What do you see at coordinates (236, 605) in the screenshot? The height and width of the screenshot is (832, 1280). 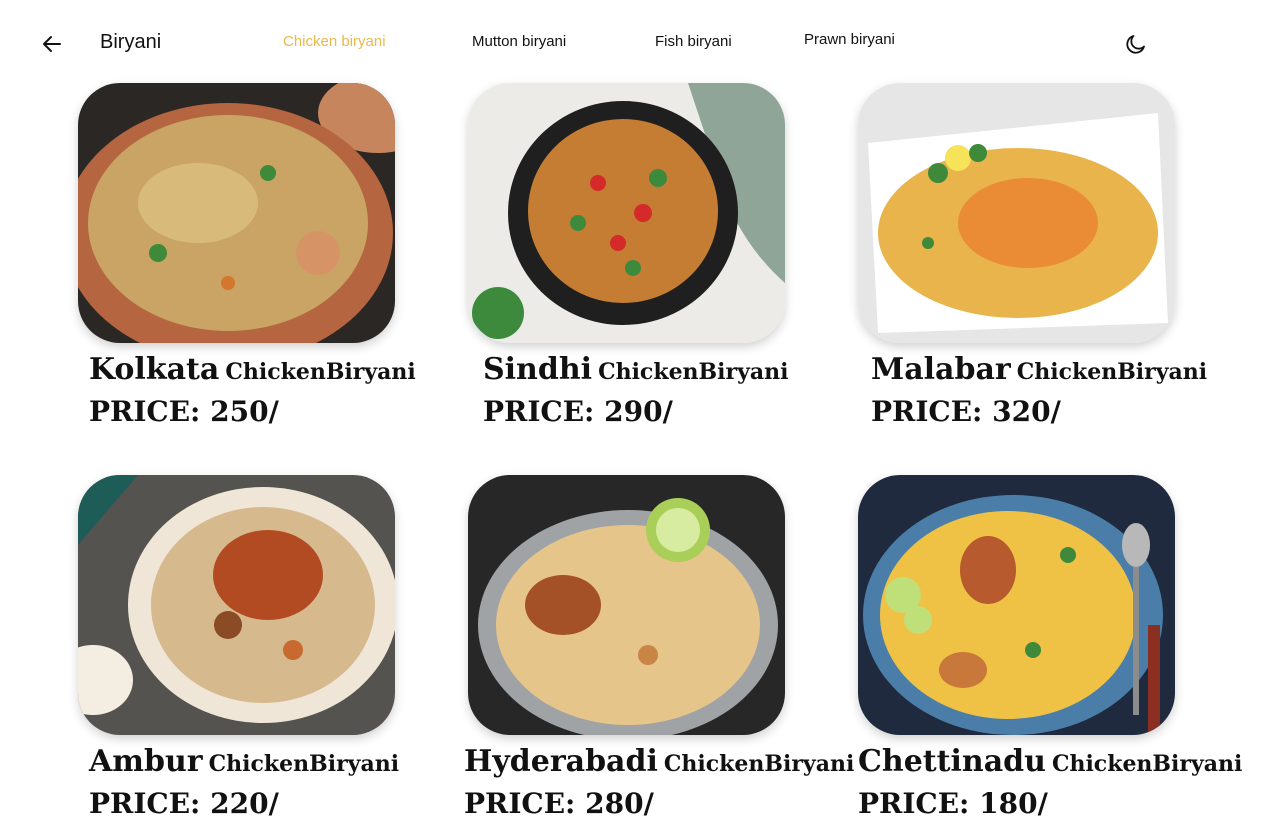 I see `biryani-image-ambur` at bounding box center [236, 605].